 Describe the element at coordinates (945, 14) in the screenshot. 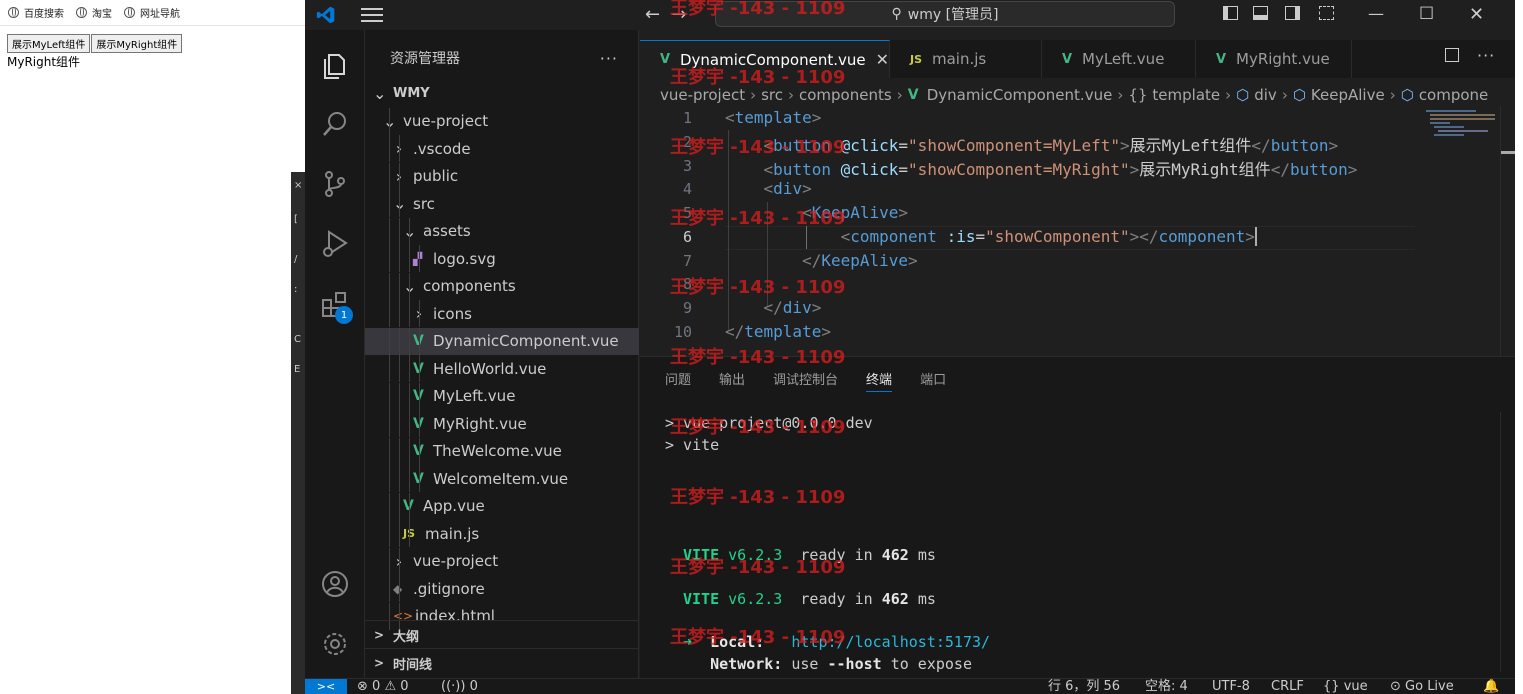

I see `command-center-search: ⚲ wmy [管理员]` at that location.